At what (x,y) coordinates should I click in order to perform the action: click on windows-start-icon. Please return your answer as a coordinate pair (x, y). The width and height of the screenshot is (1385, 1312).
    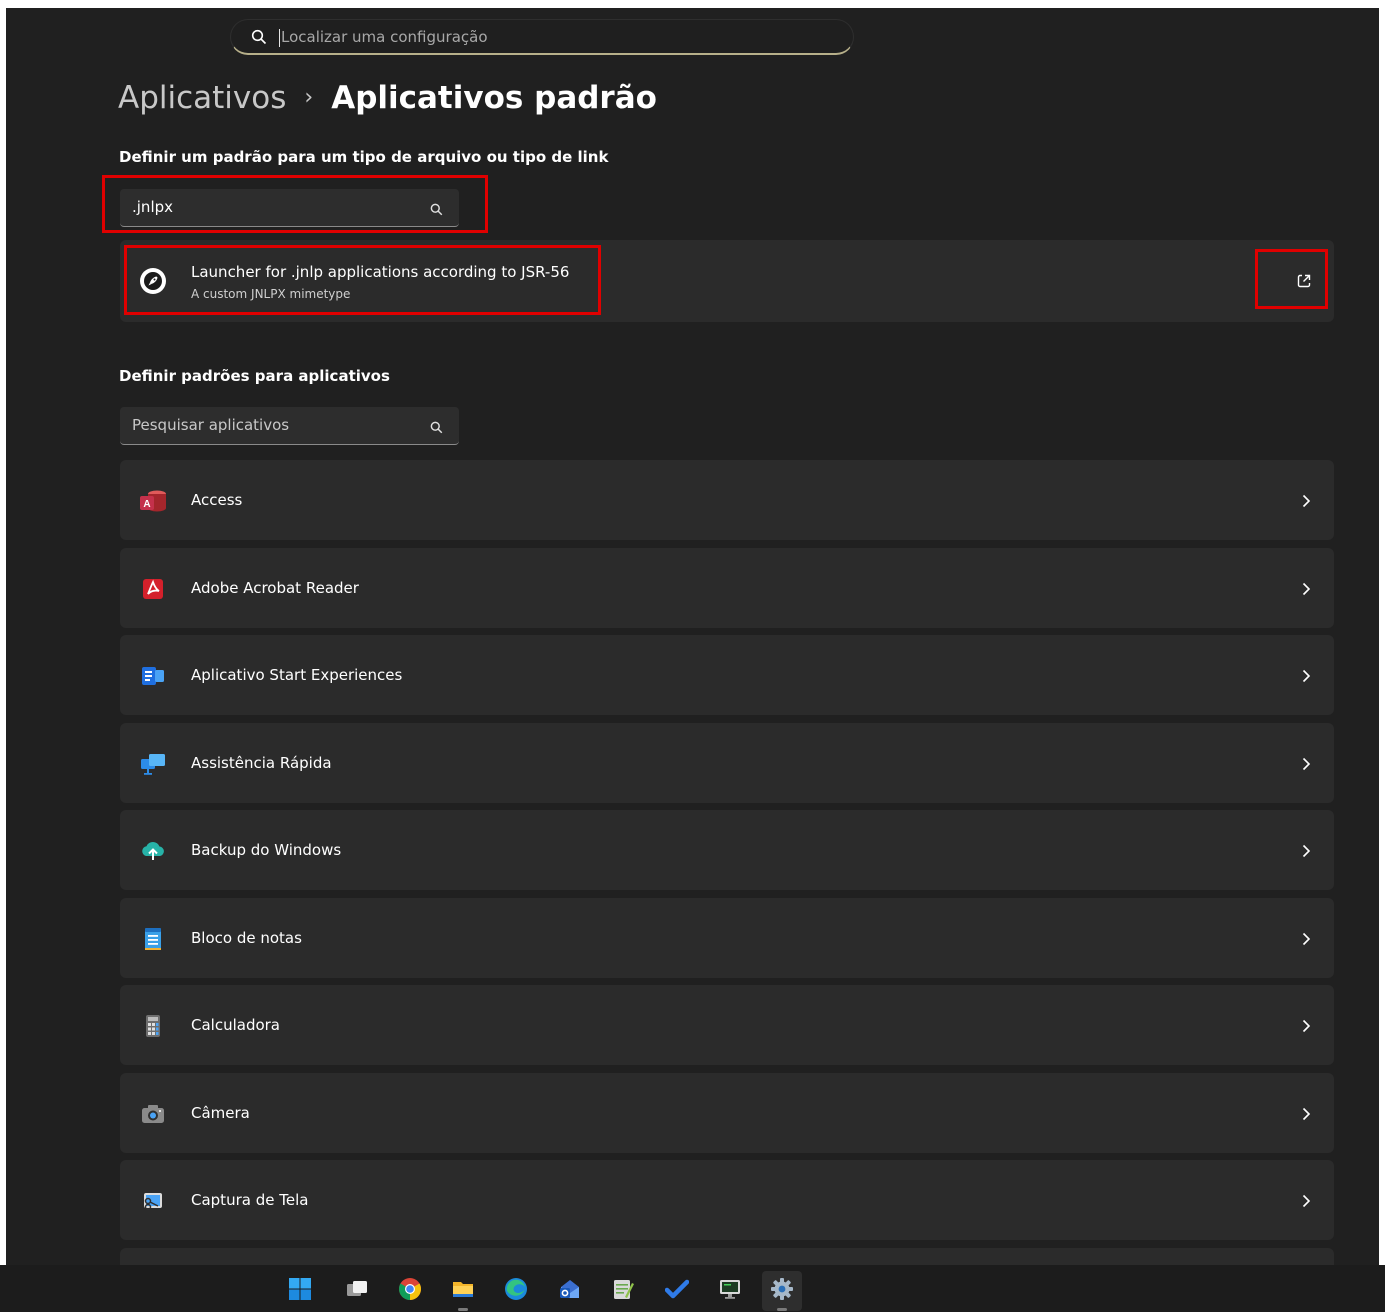
    Looking at the image, I should click on (300, 1289).